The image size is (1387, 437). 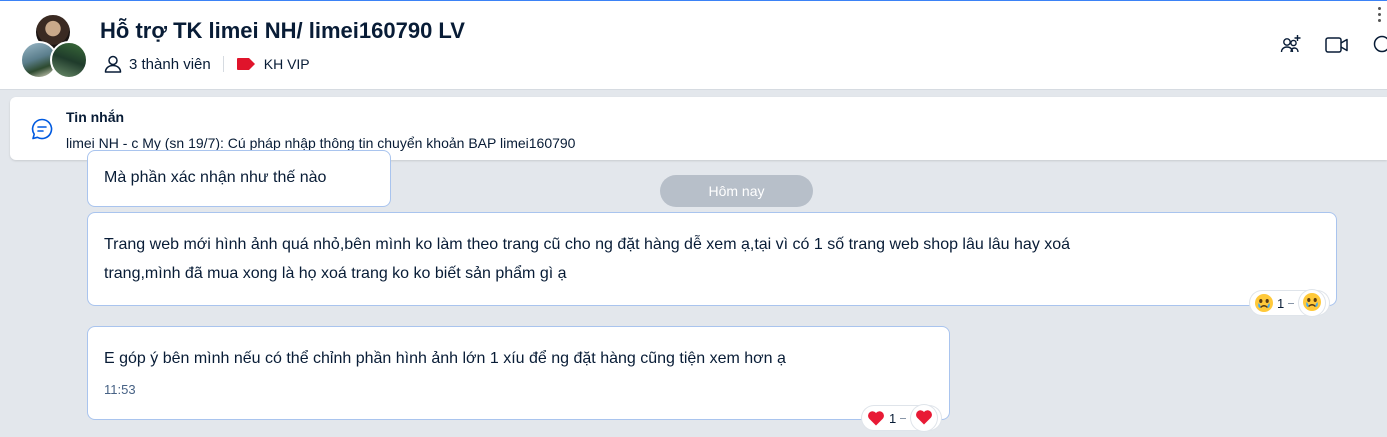 I want to click on video-call-button, so click(x=1337, y=47).